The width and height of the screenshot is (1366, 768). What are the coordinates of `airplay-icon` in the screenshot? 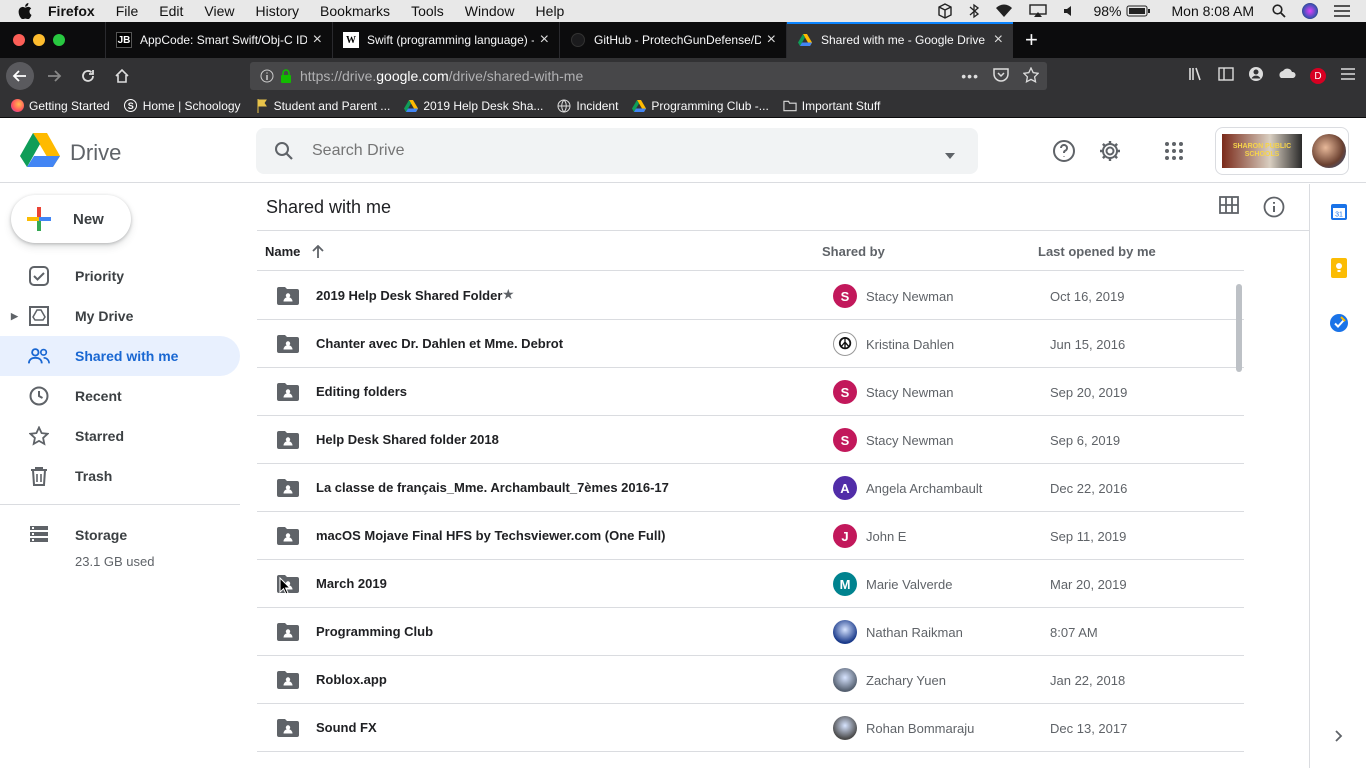 It's located at (1038, 11).